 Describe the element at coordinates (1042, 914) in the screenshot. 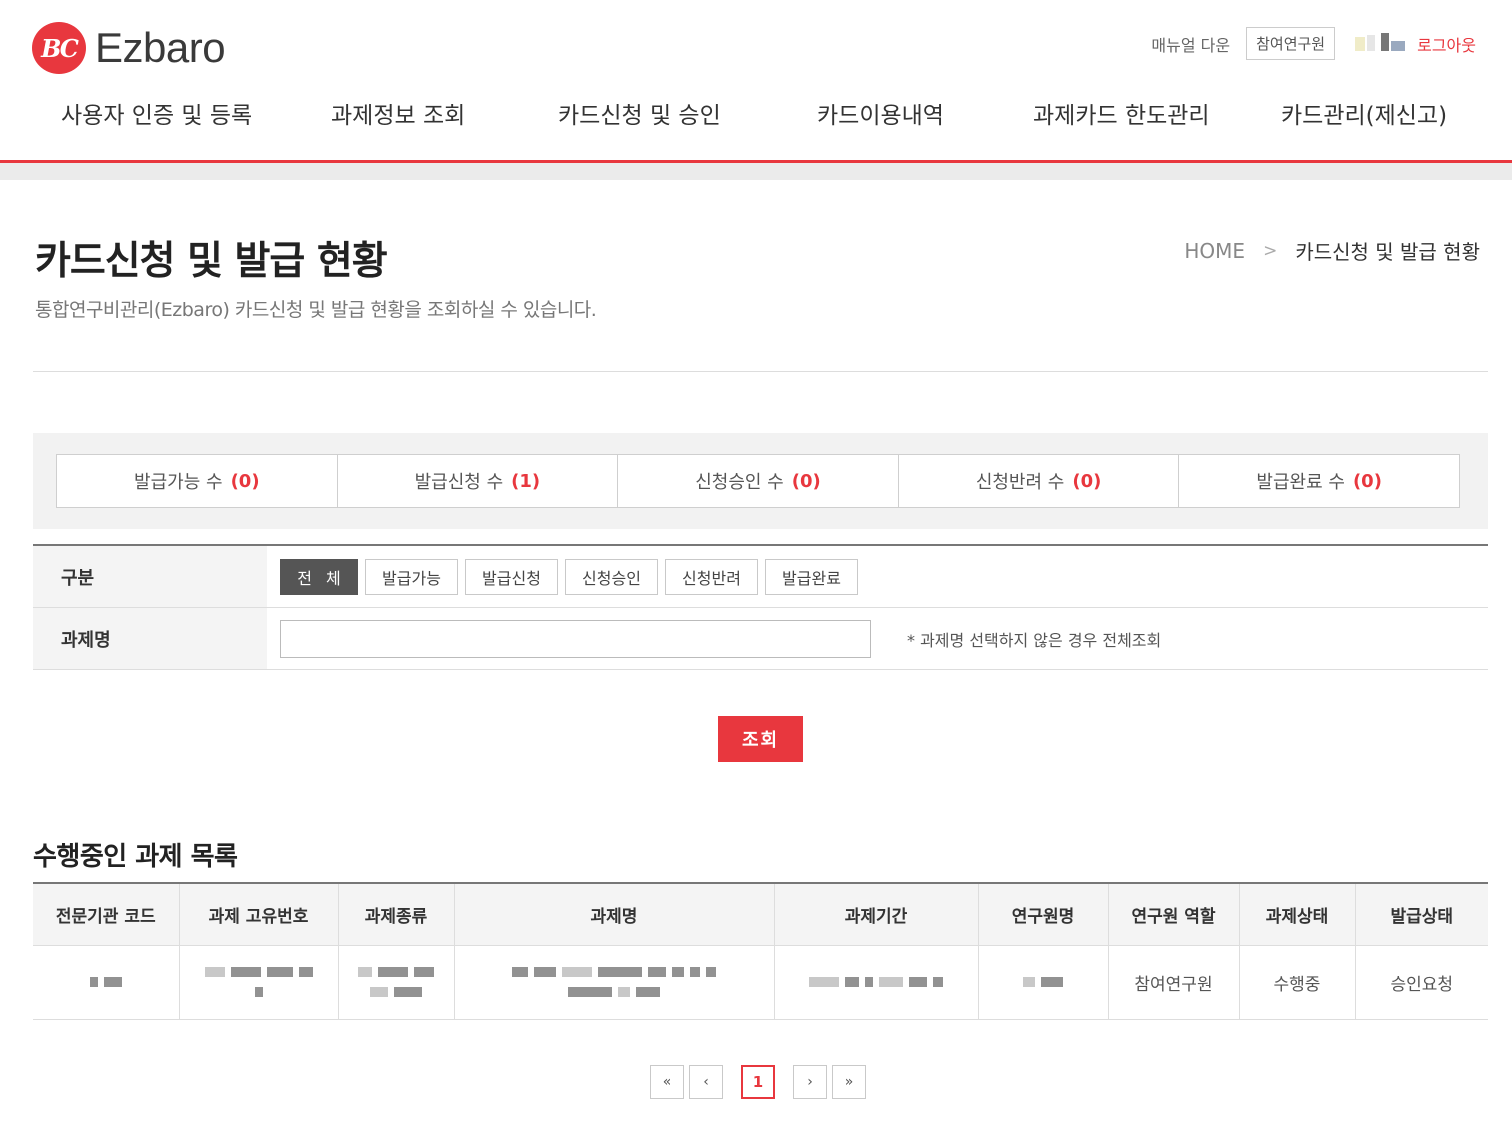

I see `col-researcher-name: 연구원명` at that location.